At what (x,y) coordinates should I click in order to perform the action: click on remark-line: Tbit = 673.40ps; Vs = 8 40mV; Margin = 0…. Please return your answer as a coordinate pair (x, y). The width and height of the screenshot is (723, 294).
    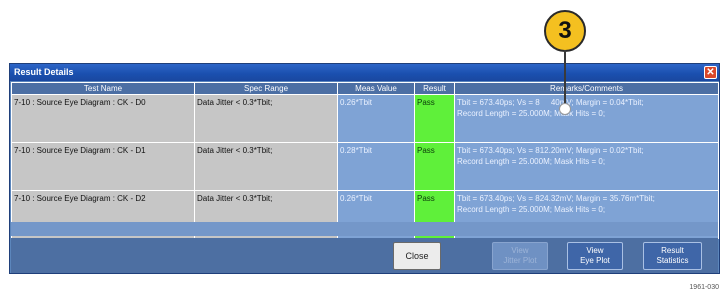
    Looking at the image, I should click on (550, 102).